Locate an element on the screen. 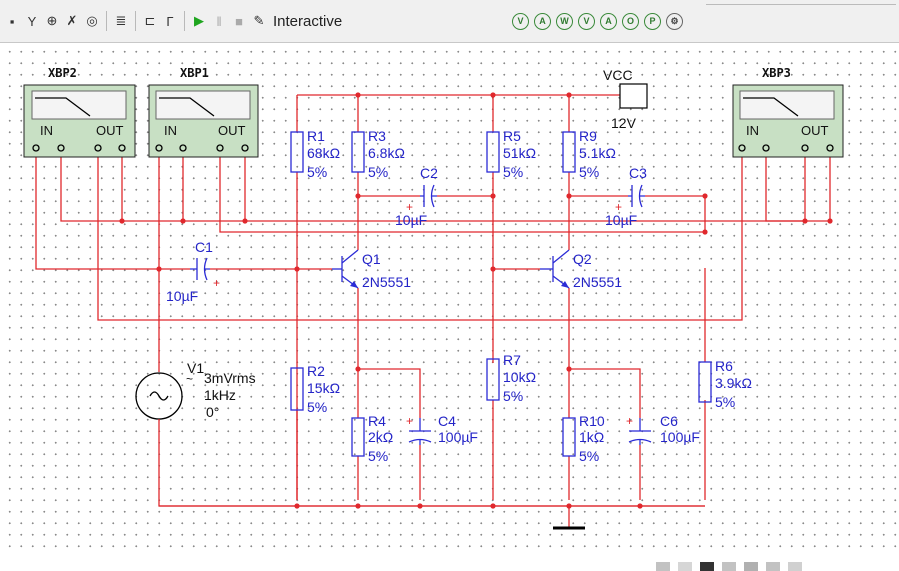 Image resolution: width=899 pixels, height=571 pixels. c3-name: C3 is located at coordinates (638, 173).